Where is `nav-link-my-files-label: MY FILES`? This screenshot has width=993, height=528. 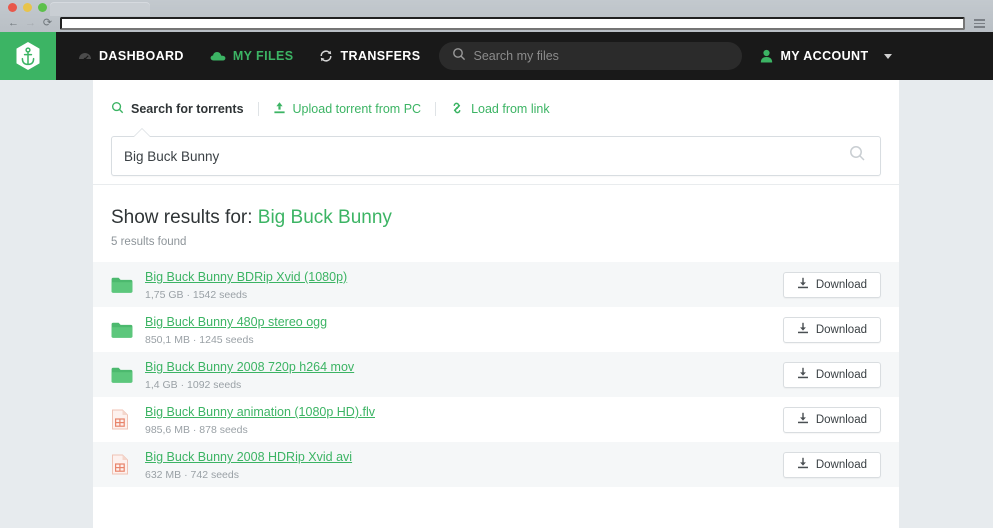
nav-link-my-files-label: MY FILES is located at coordinates (263, 56).